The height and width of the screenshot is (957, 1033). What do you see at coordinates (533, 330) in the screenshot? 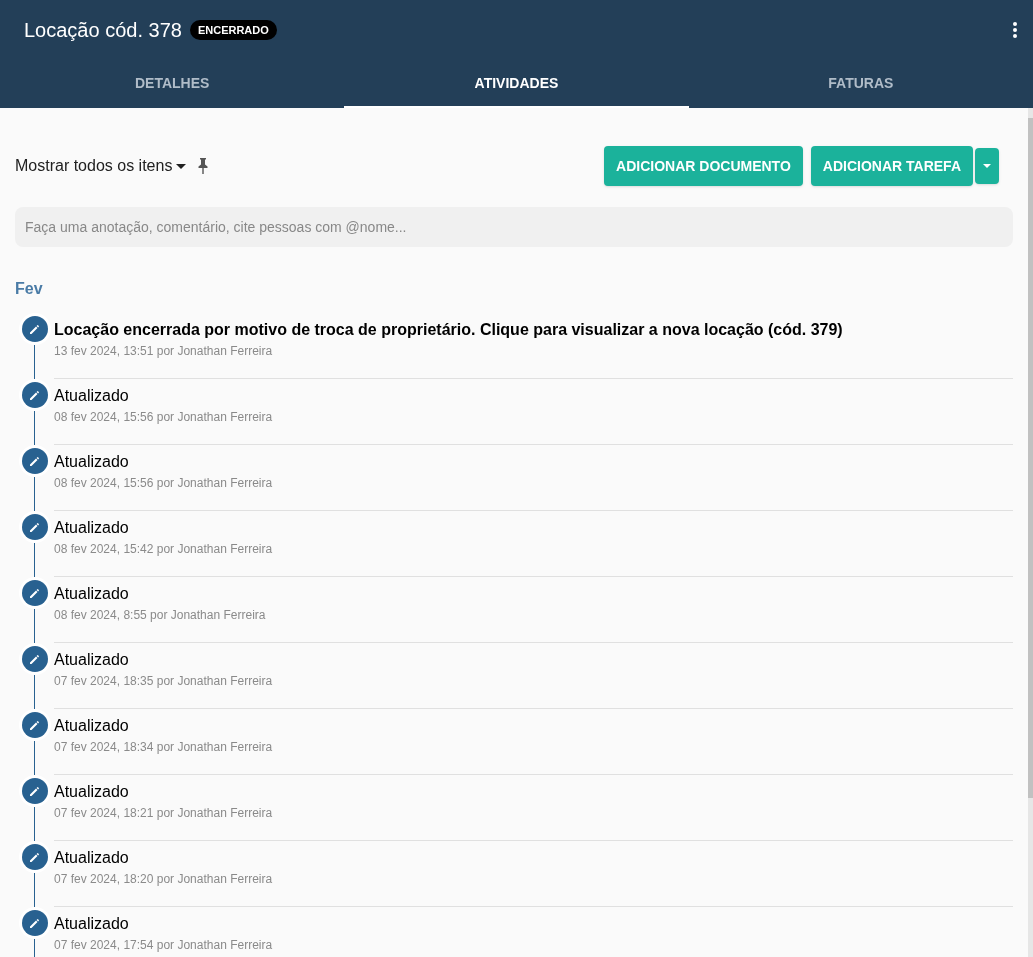
I see `activity-title: Locação encerrada por motivo de troca de proprietário. Clique para visualizar a nova locação (cód. 379)` at bounding box center [533, 330].